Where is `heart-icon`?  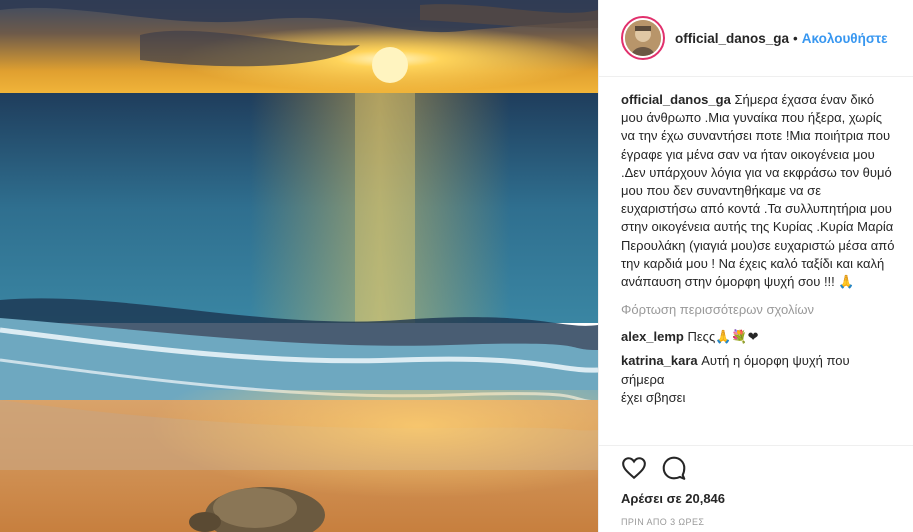 heart-icon is located at coordinates (634, 468).